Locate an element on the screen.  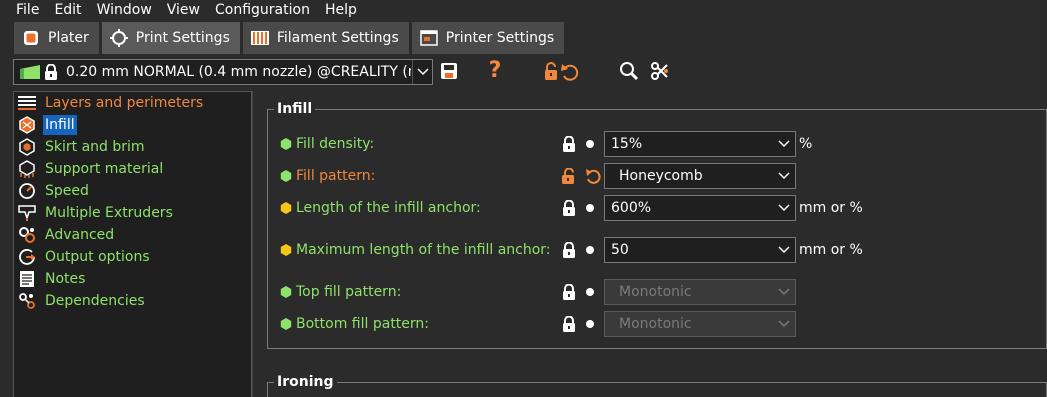
sidebar-item-skirt-and-brim: Skirt and brim is located at coordinates (132, 147).